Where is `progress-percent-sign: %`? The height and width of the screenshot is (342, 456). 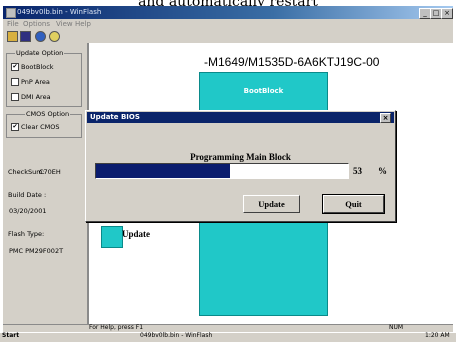
progress-percent-sign: % is located at coordinates (382, 171).